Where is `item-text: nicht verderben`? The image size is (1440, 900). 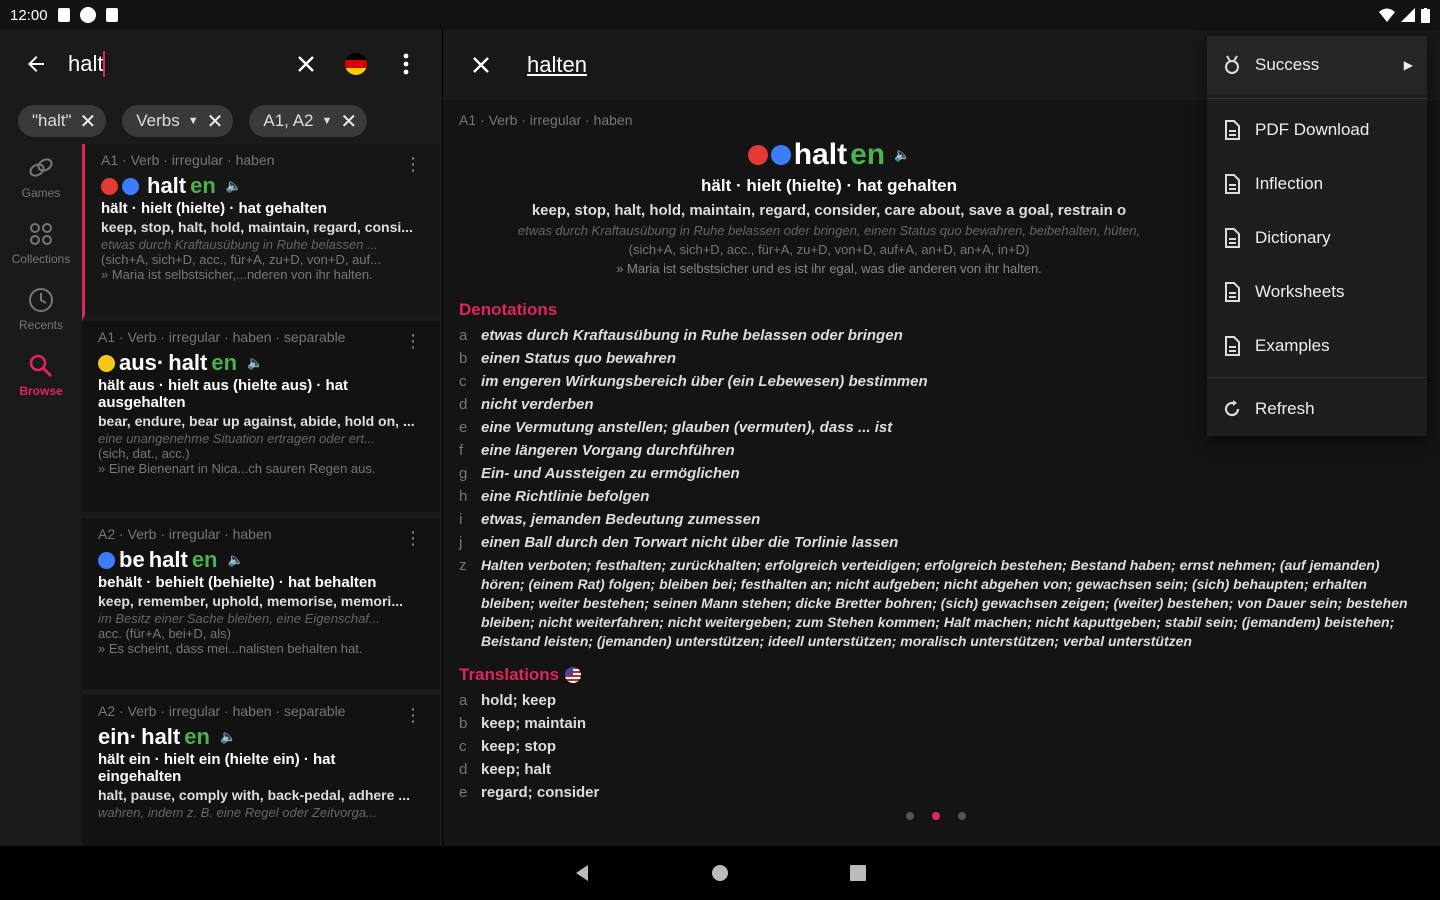 item-text: nicht verderben is located at coordinates (537, 404).